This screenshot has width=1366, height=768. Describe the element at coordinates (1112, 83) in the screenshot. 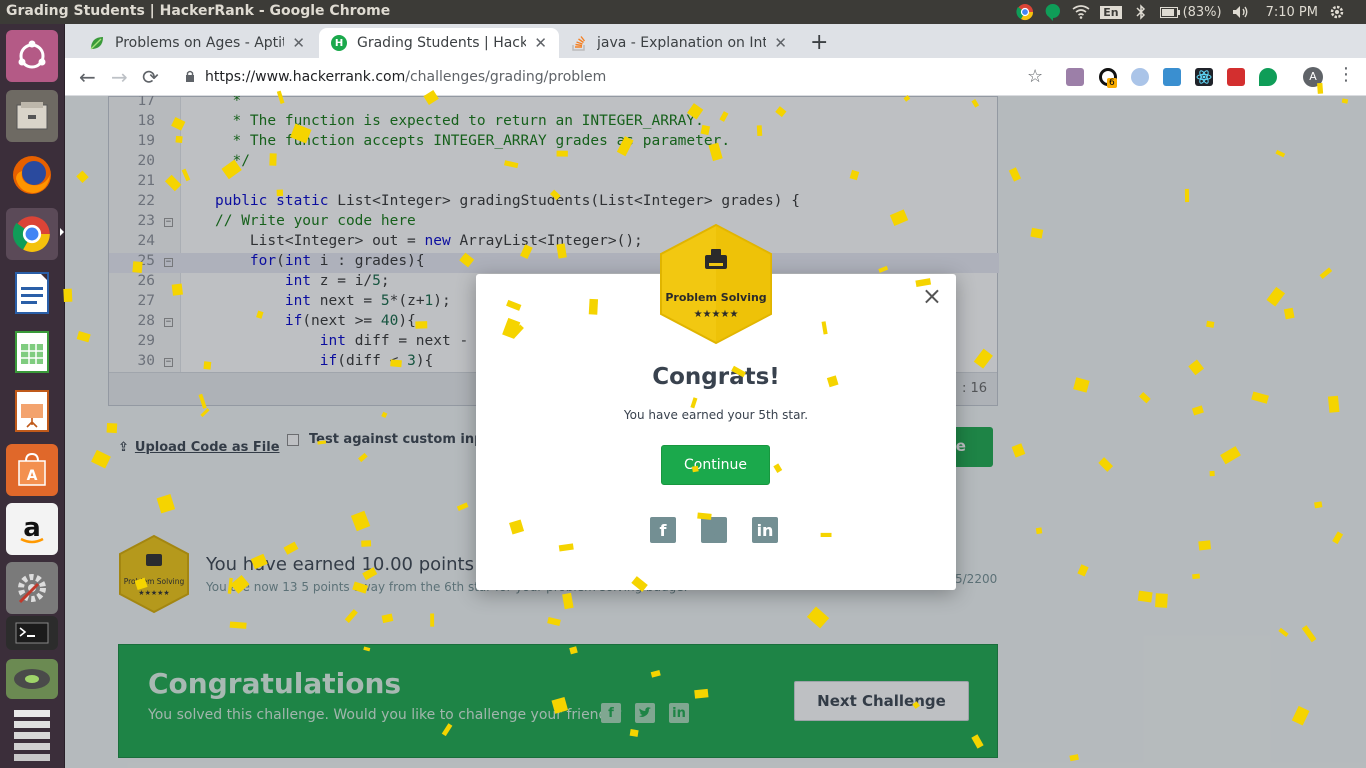

I see `extension-badge: 6` at that location.